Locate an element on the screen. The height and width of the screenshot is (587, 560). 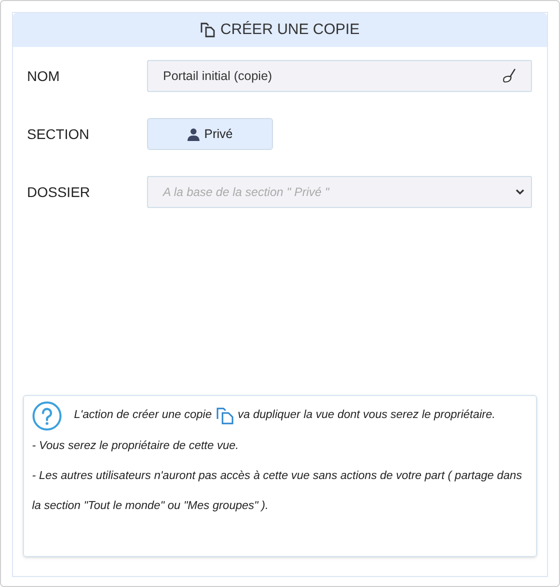
dialog-title: CRÉER UNE COPIE is located at coordinates (290, 30).